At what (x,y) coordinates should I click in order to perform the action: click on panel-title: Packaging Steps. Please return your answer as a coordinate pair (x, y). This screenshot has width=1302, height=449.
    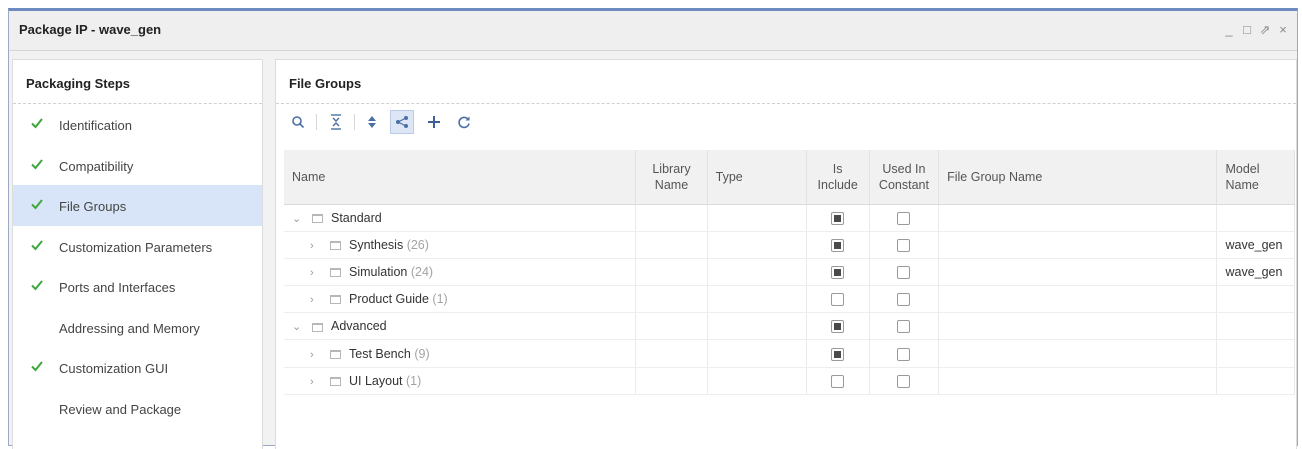
    Looking at the image, I should click on (78, 83).